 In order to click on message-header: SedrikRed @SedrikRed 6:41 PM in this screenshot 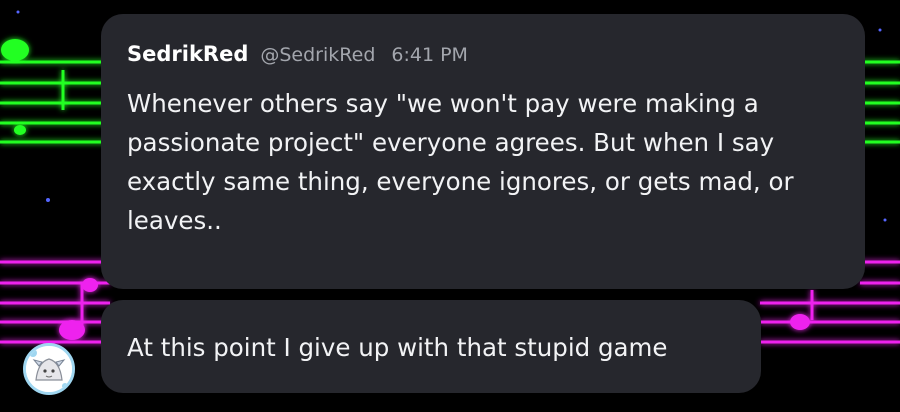, I will do `click(483, 54)`.